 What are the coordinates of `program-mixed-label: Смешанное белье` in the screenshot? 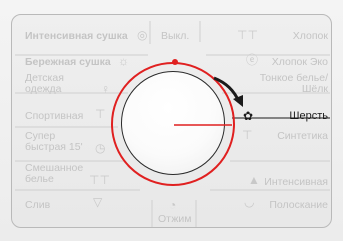 It's located at (54, 173).